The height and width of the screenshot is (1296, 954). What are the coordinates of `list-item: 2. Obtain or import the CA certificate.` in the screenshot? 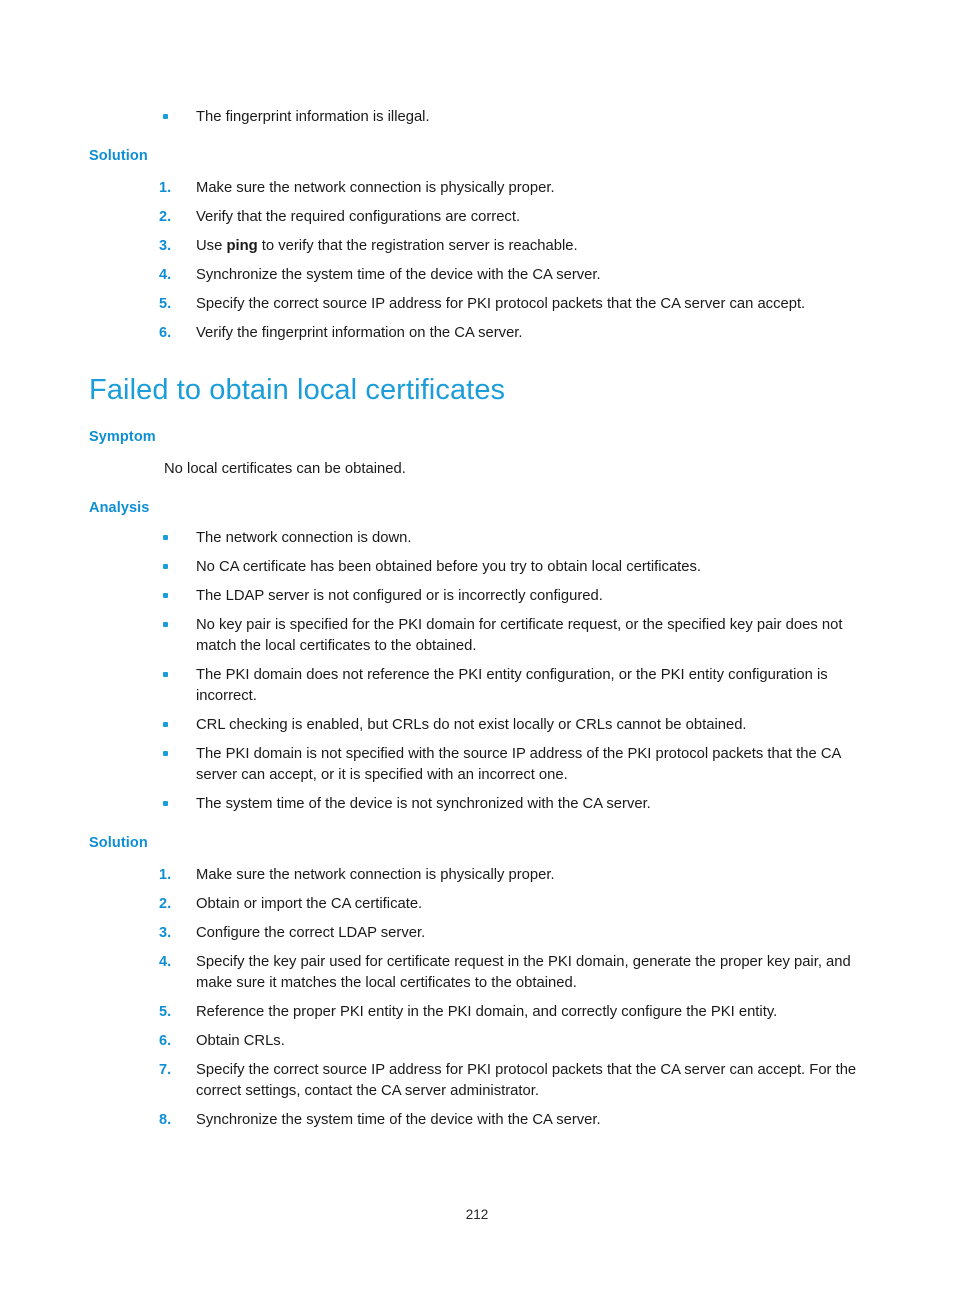 It's located at (479, 904).